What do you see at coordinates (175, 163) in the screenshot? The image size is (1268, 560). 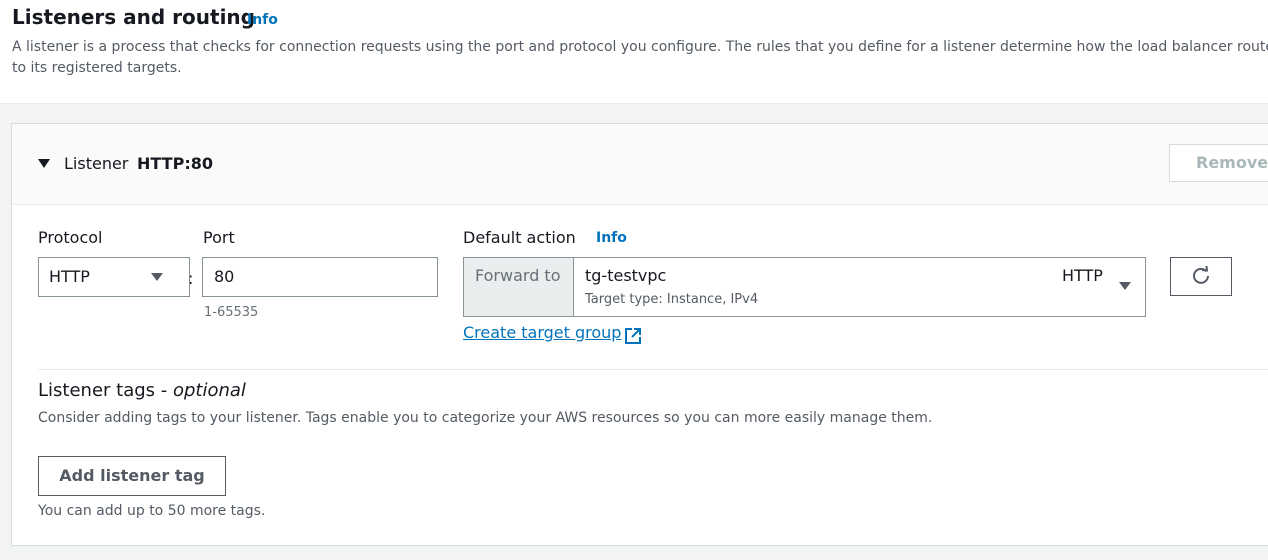 I see `listener-name: HTTP:80` at bounding box center [175, 163].